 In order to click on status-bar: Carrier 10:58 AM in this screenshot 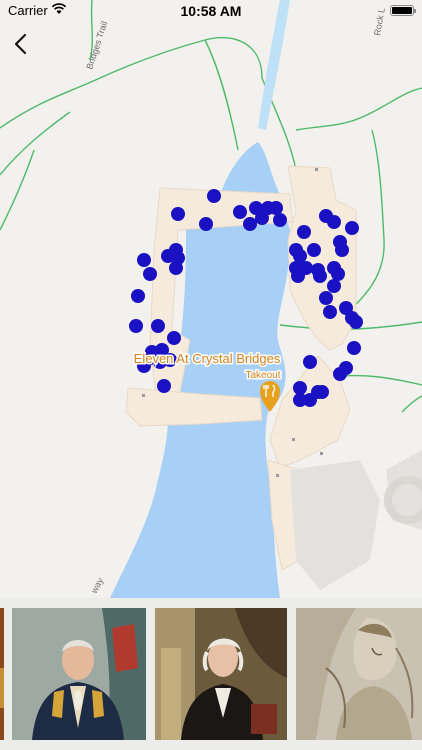, I will do `click(211, 12)`.